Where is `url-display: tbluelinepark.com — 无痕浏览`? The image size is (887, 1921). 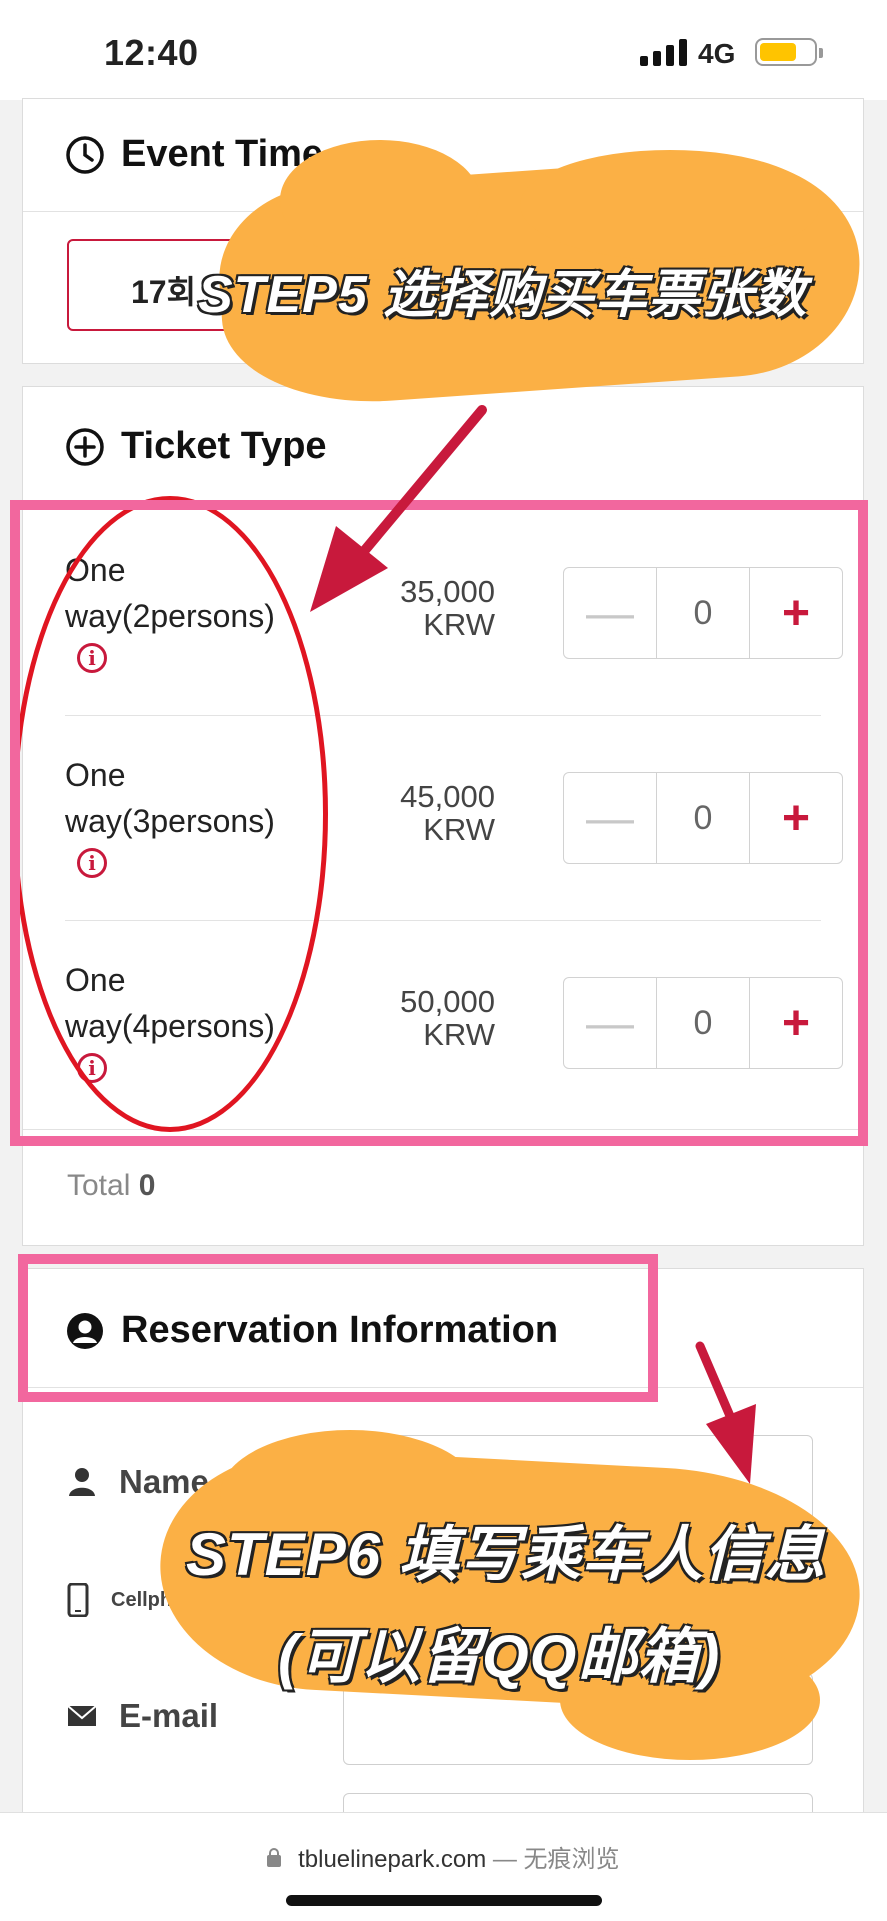
url-display: tbluelinepark.com — 无痕浏览 is located at coordinates (443, 1856).